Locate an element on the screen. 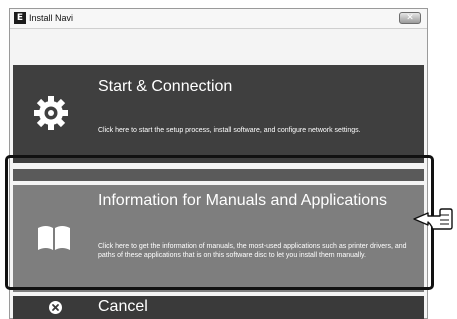  cancel-icon is located at coordinates (55, 307).